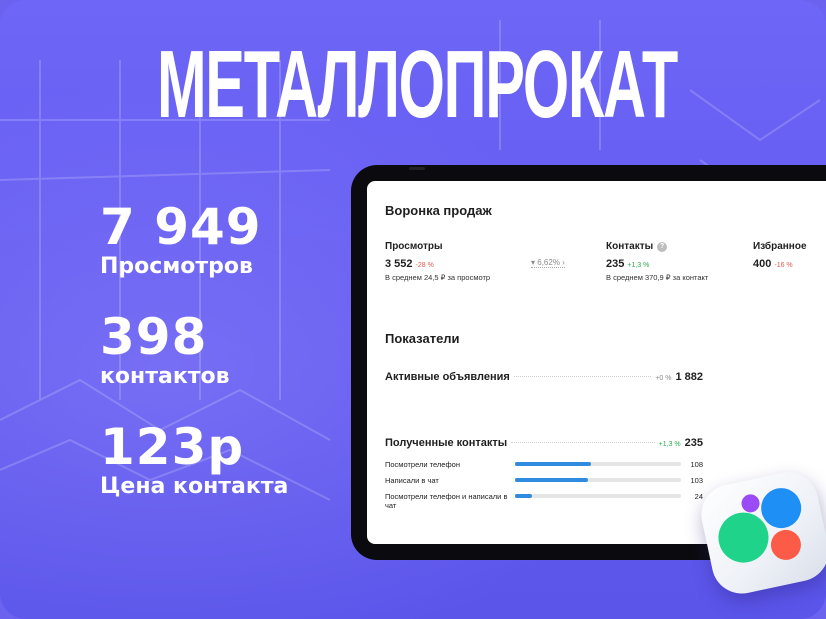  I want to click on funnel-delta: -16 %, so click(783, 265).